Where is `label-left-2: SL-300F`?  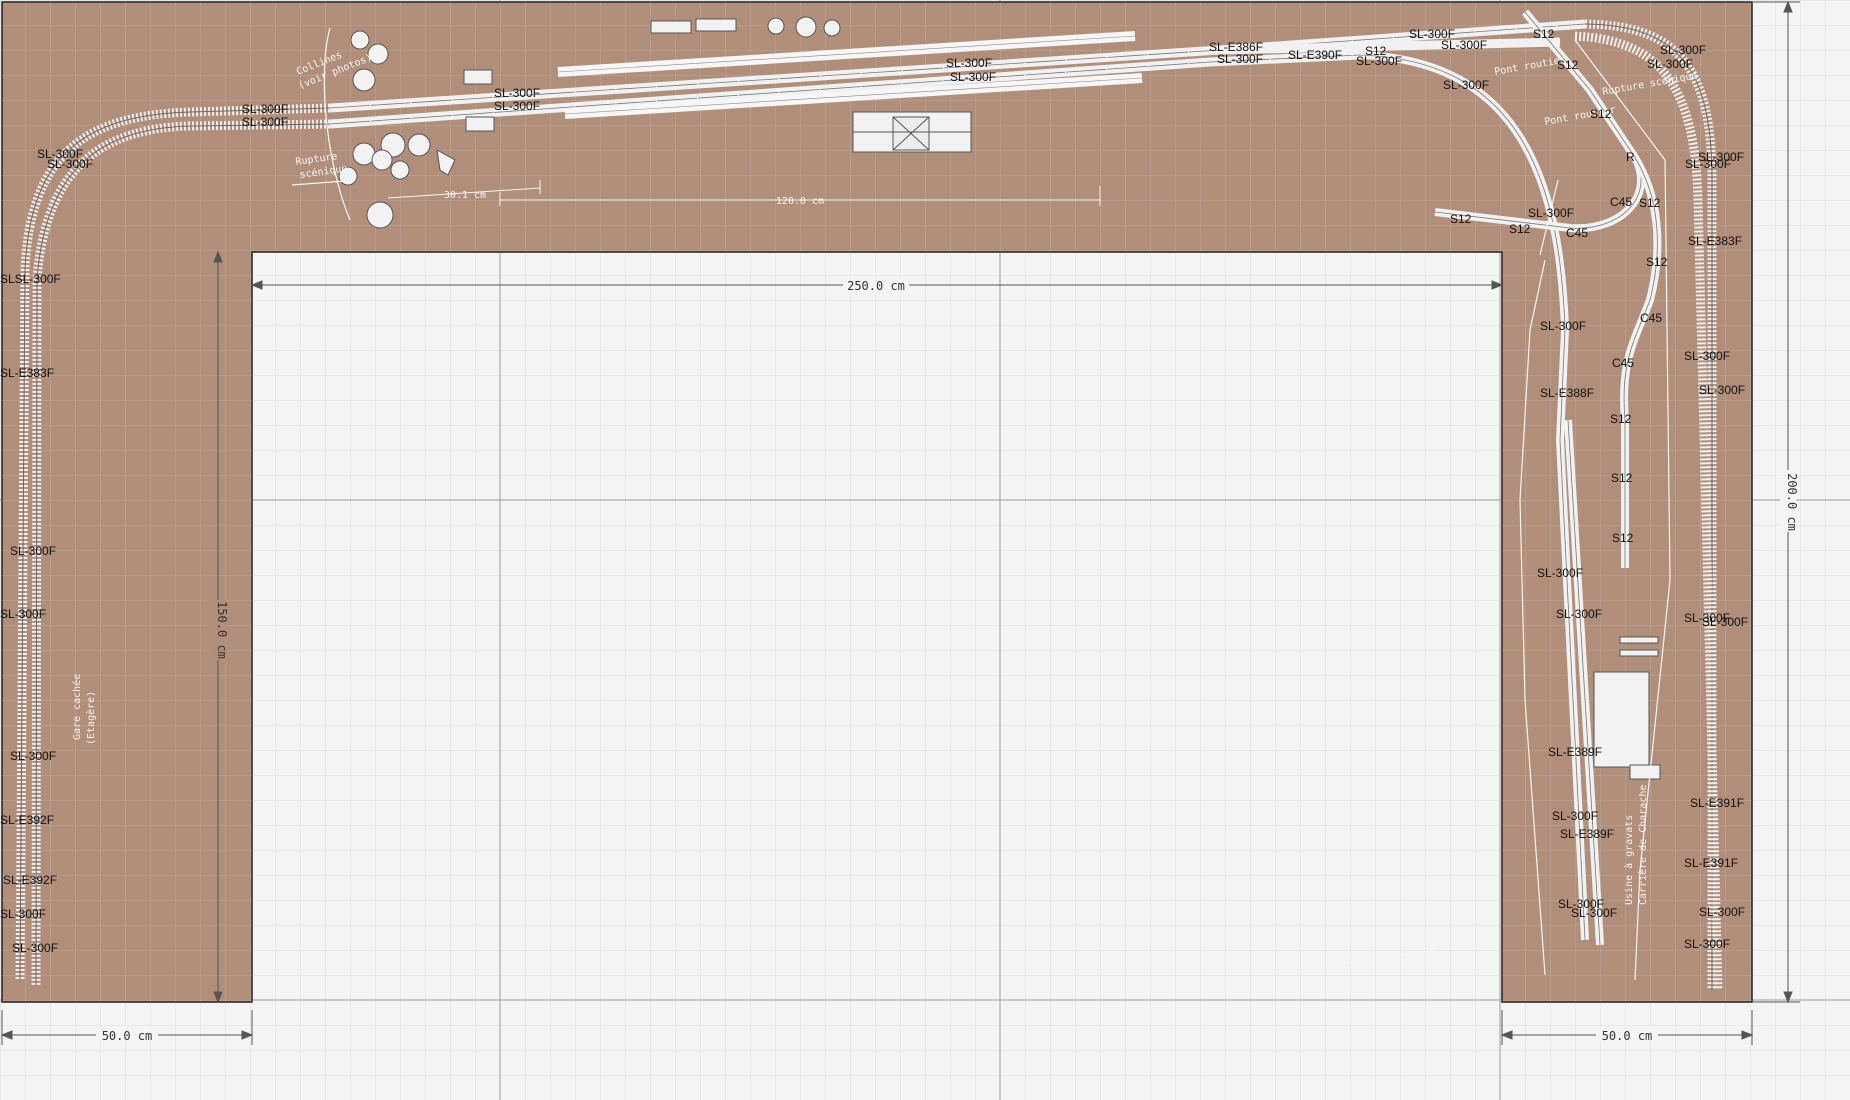 label-left-2: SL-300F is located at coordinates (70, 164).